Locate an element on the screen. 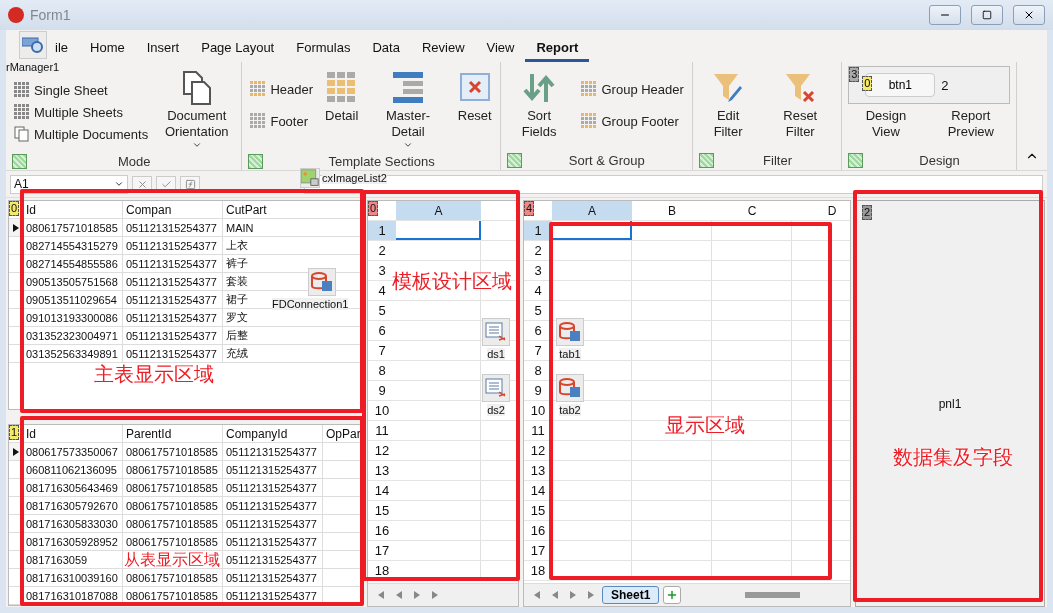 Image resolution: width=1053 pixels, height=613 pixels. ribbon-button: Document Orientation is located at coordinates (197, 109).